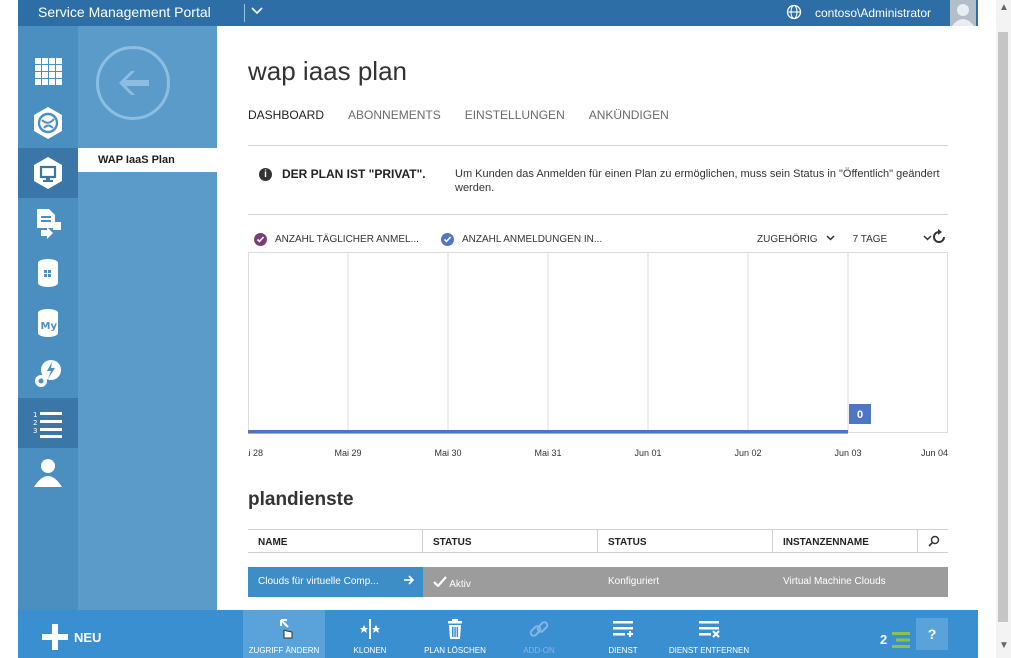 The image size is (1011, 658). I want to click on chart-x-tick-label: Mai 28, so click(255, 453).